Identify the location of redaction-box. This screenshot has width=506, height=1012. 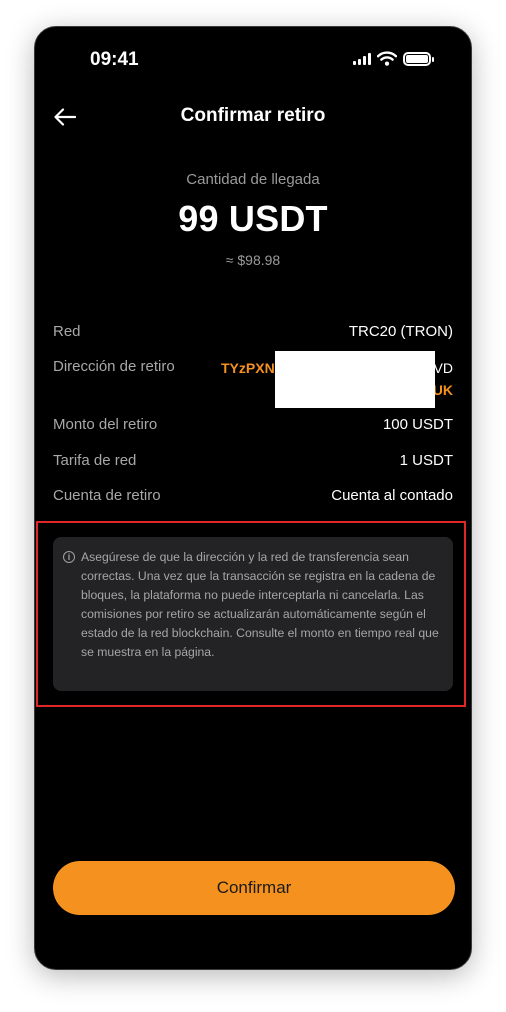
(355, 379).